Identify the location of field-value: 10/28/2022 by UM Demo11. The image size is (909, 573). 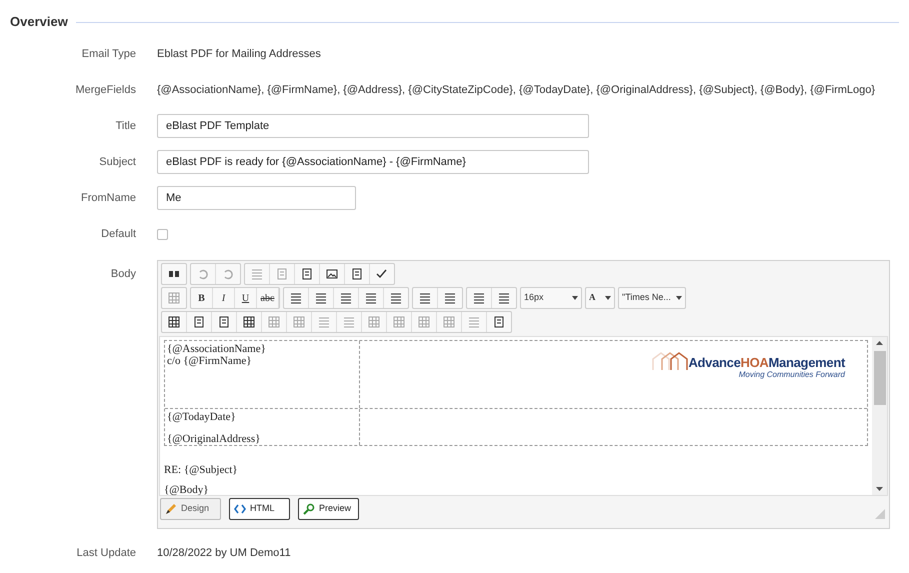
(224, 553).